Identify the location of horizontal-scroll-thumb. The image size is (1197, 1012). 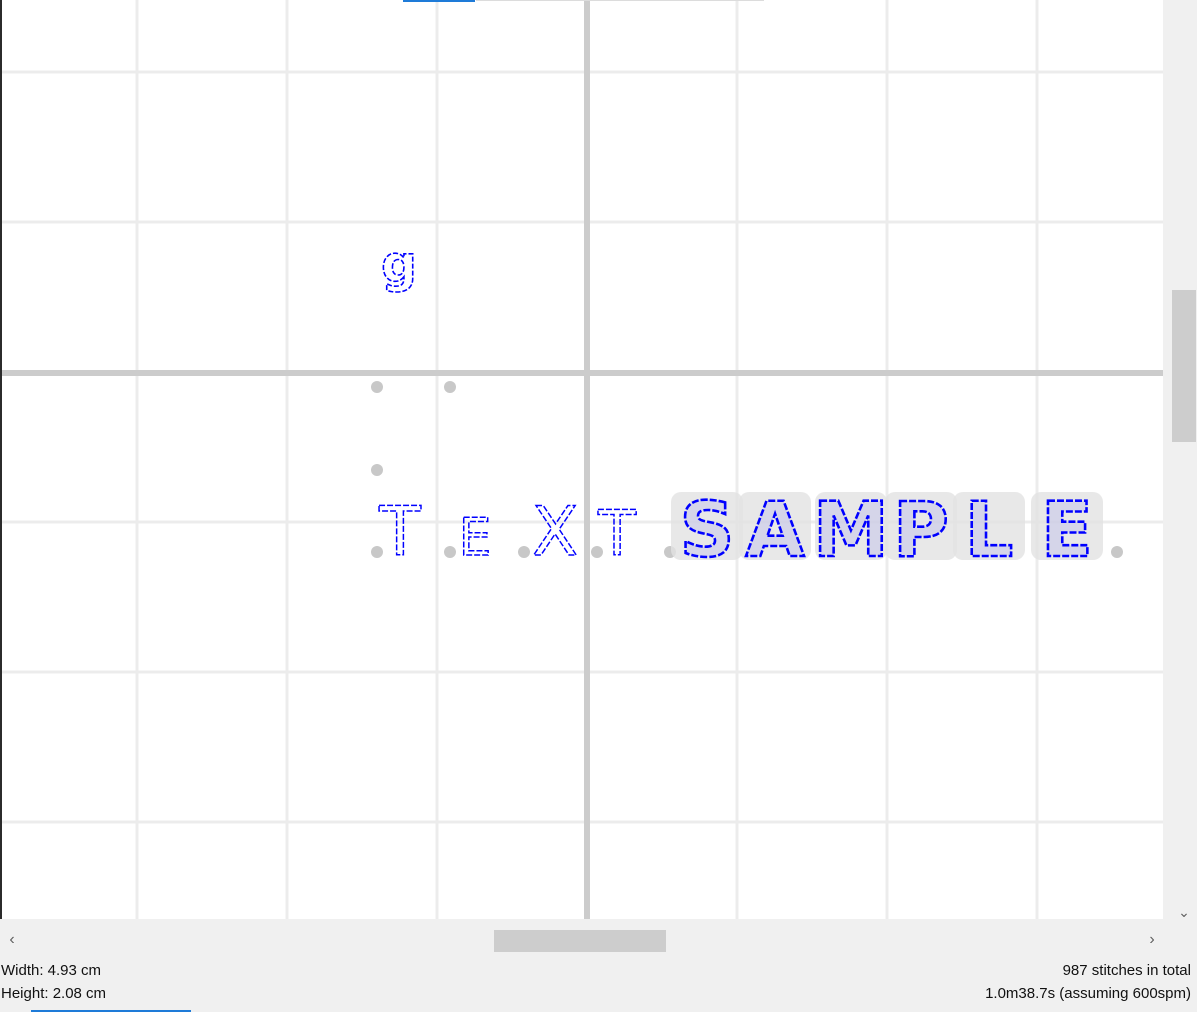
(580, 941).